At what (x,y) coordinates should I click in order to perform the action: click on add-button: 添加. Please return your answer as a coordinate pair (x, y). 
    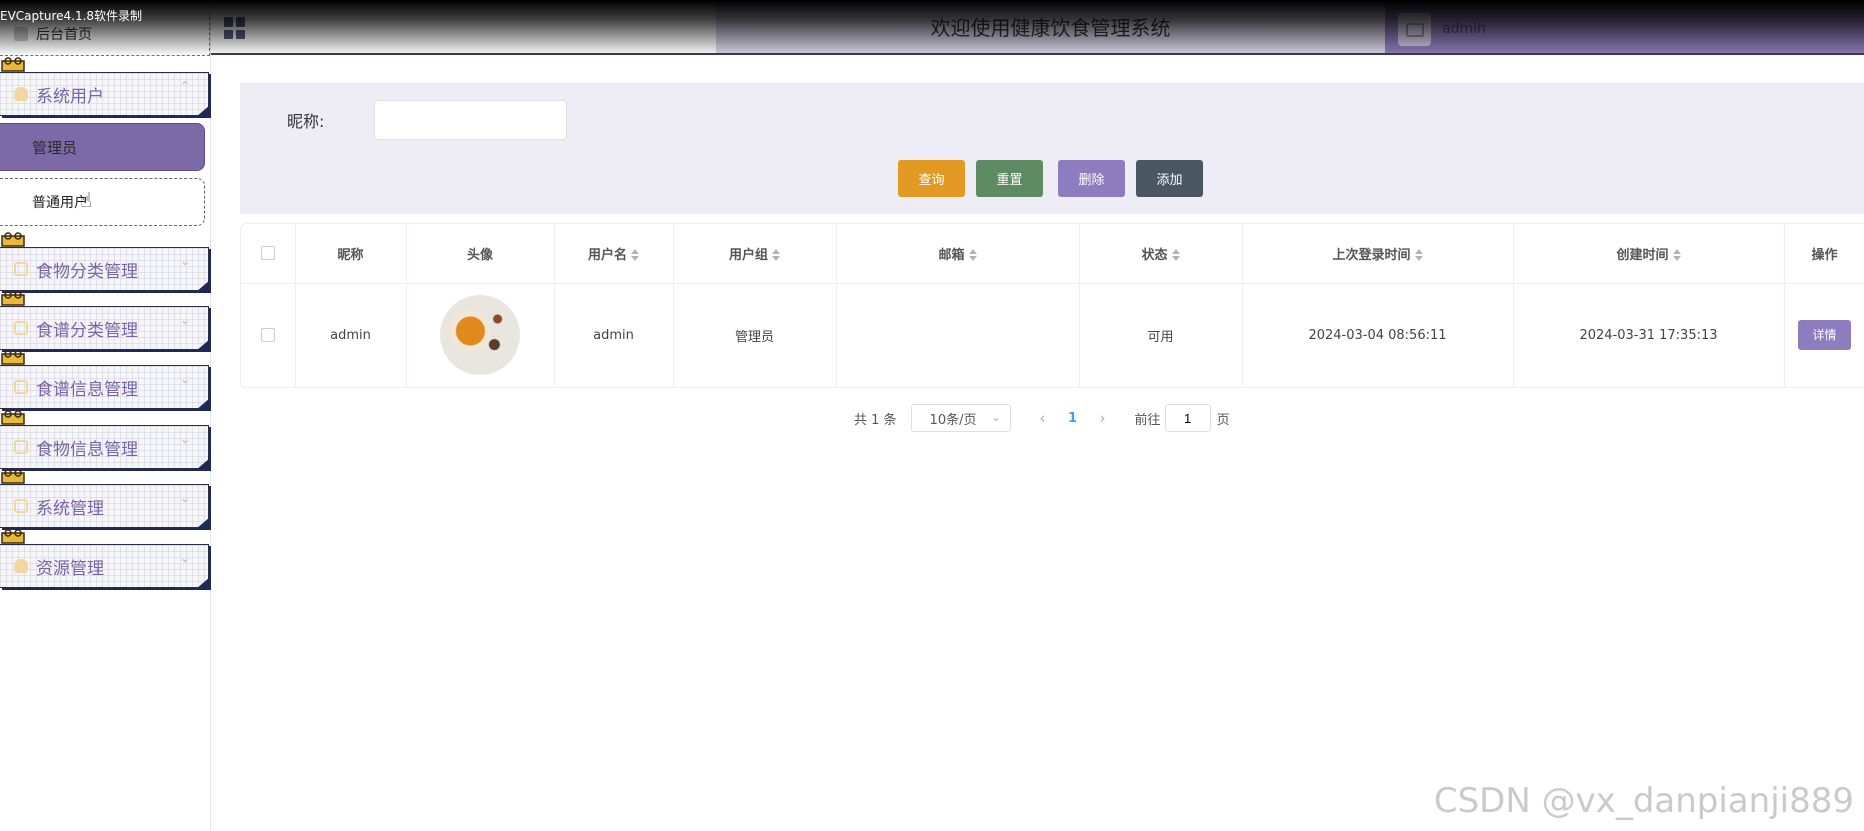
    Looking at the image, I should click on (1169, 178).